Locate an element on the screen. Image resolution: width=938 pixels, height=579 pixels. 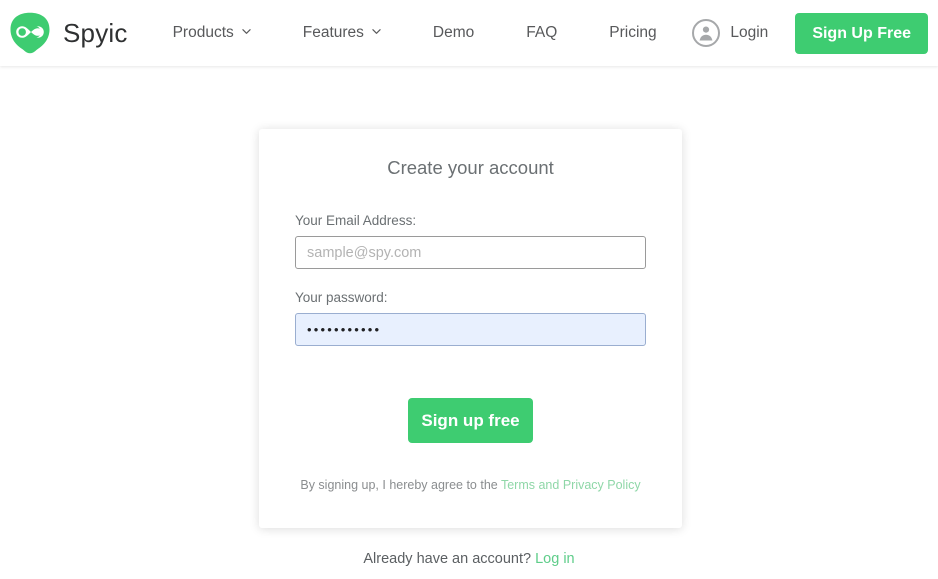
brand-logo-link: Spyic is located at coordinates (68, 33).